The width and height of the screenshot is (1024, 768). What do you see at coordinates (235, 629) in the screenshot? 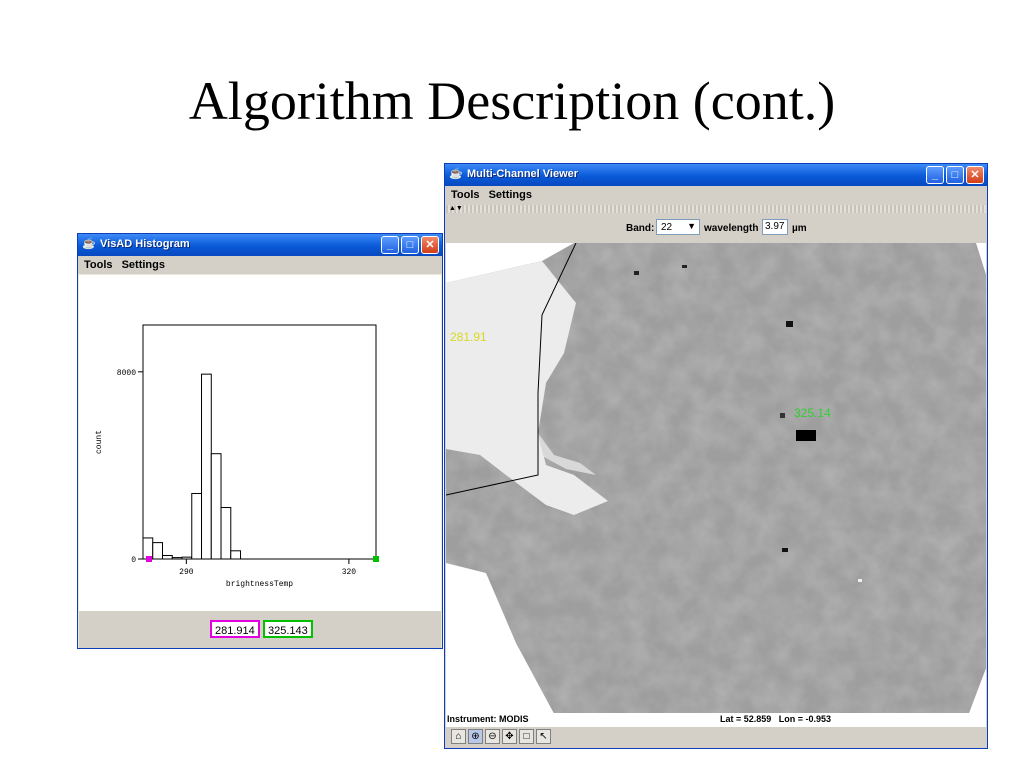
I see `low-value-field: 281.914` at bounding box center [235, 629].